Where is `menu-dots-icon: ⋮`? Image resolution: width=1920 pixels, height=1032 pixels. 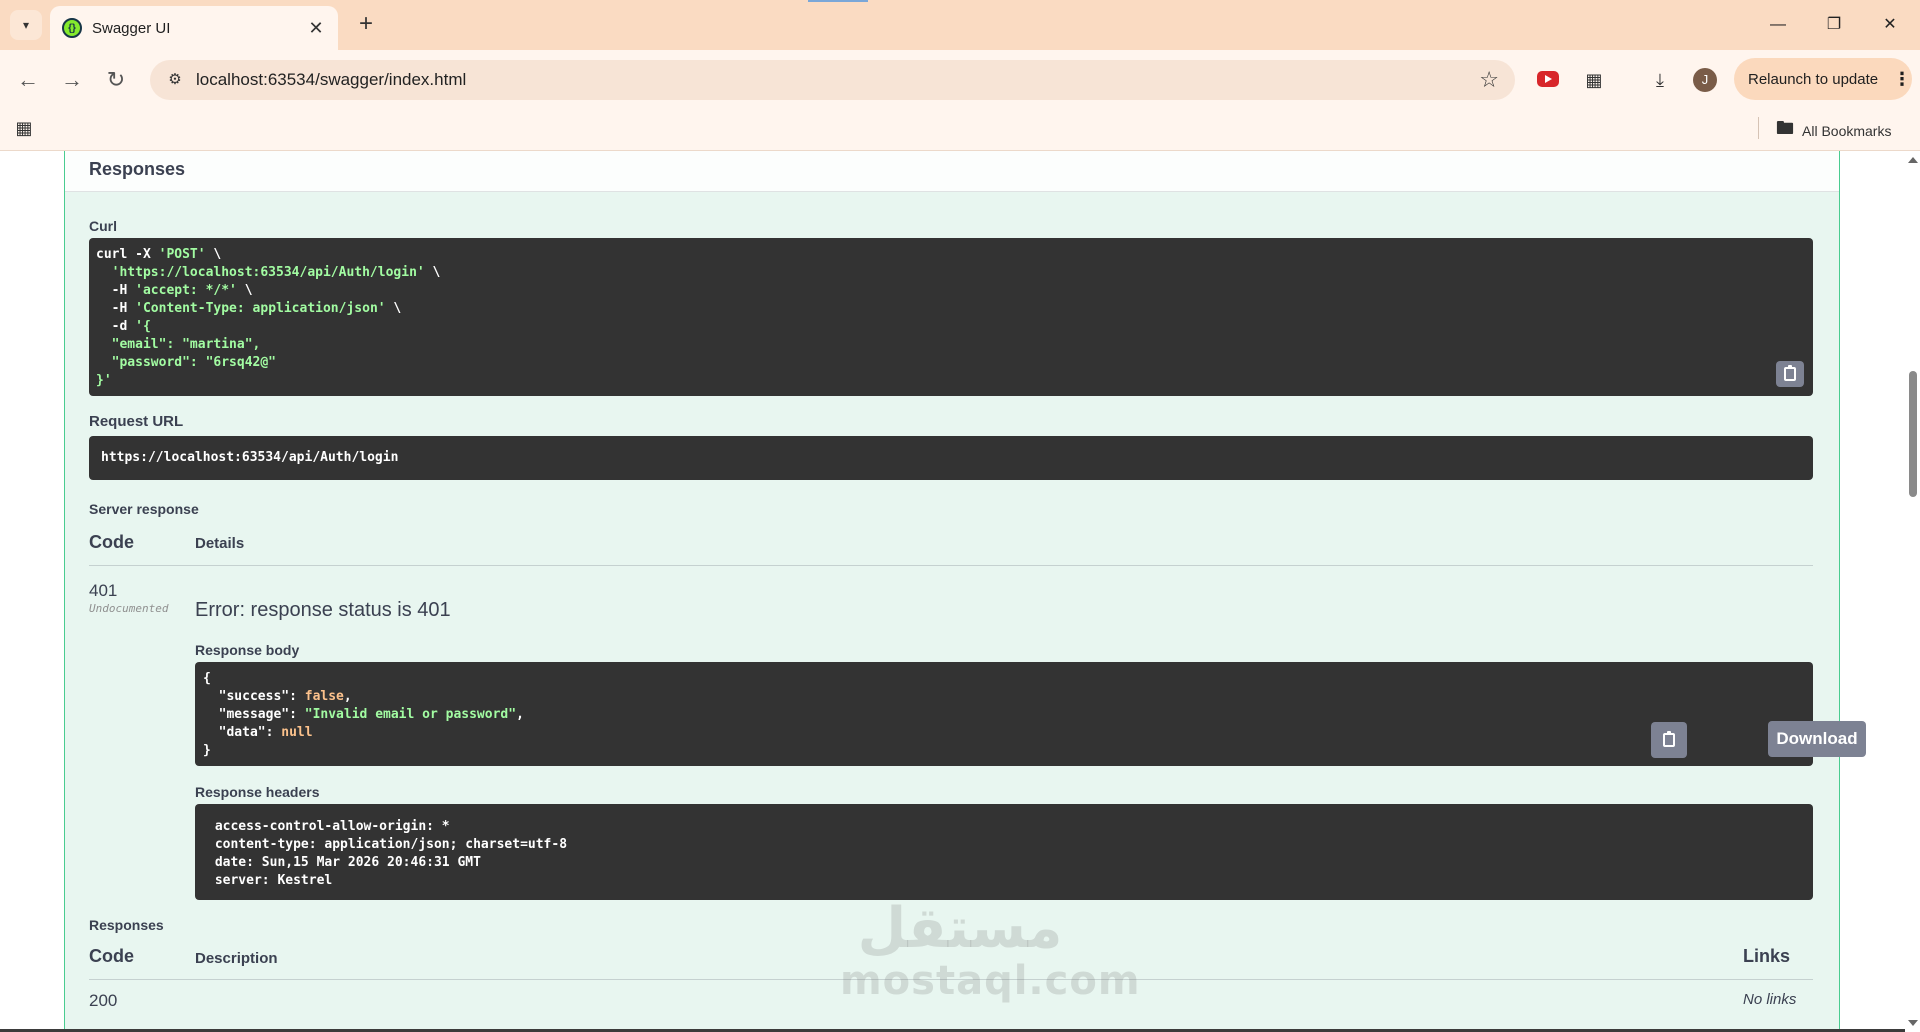 menu-dots-icon: ⋮ is located at coordinates (1902, 79).